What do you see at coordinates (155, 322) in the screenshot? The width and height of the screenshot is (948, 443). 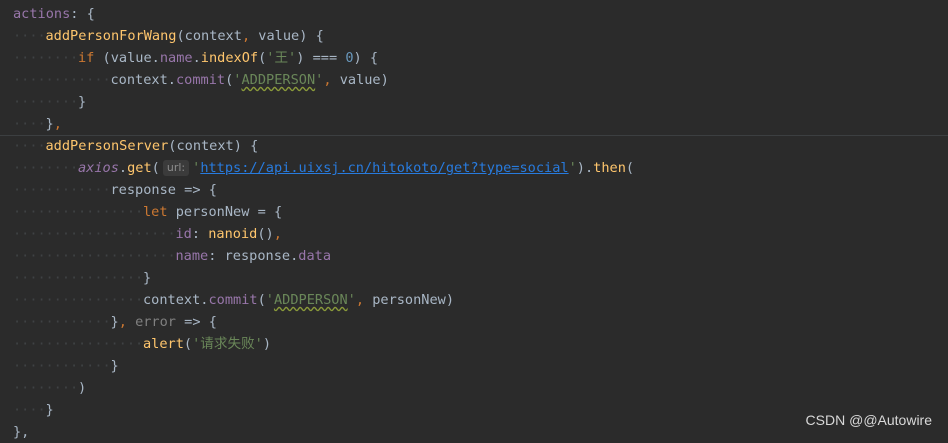 I see `code-token: error` at bounding box center [155, 322].